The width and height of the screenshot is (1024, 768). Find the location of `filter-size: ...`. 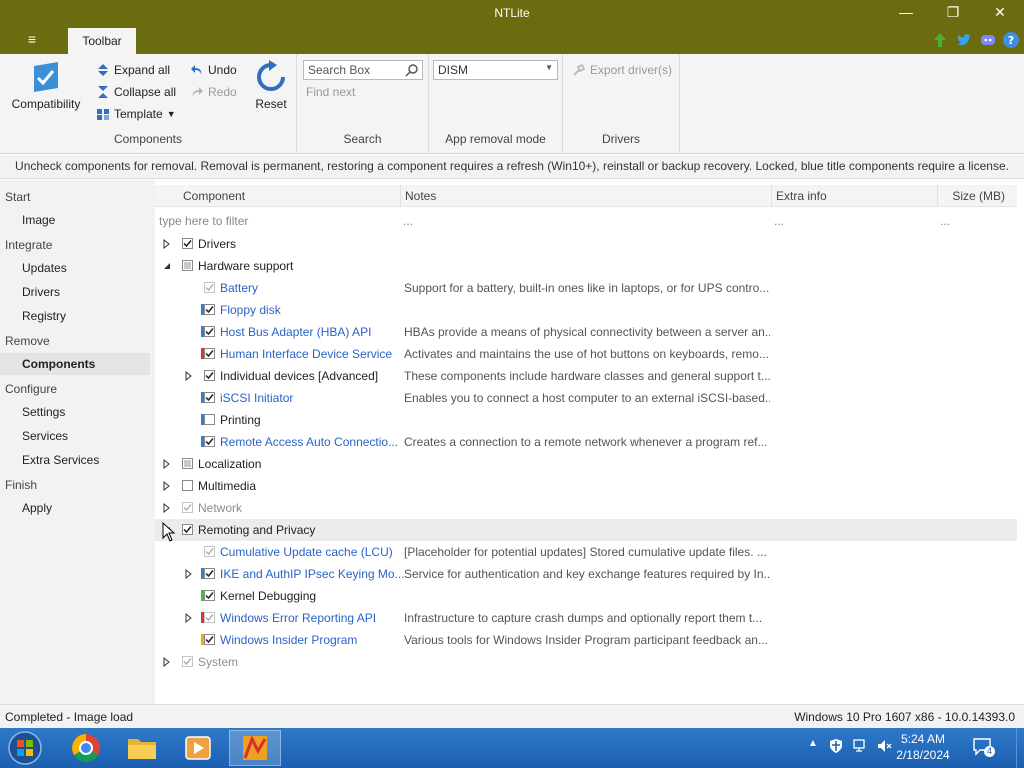

filter-size: ... is located at coordinates (945, 221).